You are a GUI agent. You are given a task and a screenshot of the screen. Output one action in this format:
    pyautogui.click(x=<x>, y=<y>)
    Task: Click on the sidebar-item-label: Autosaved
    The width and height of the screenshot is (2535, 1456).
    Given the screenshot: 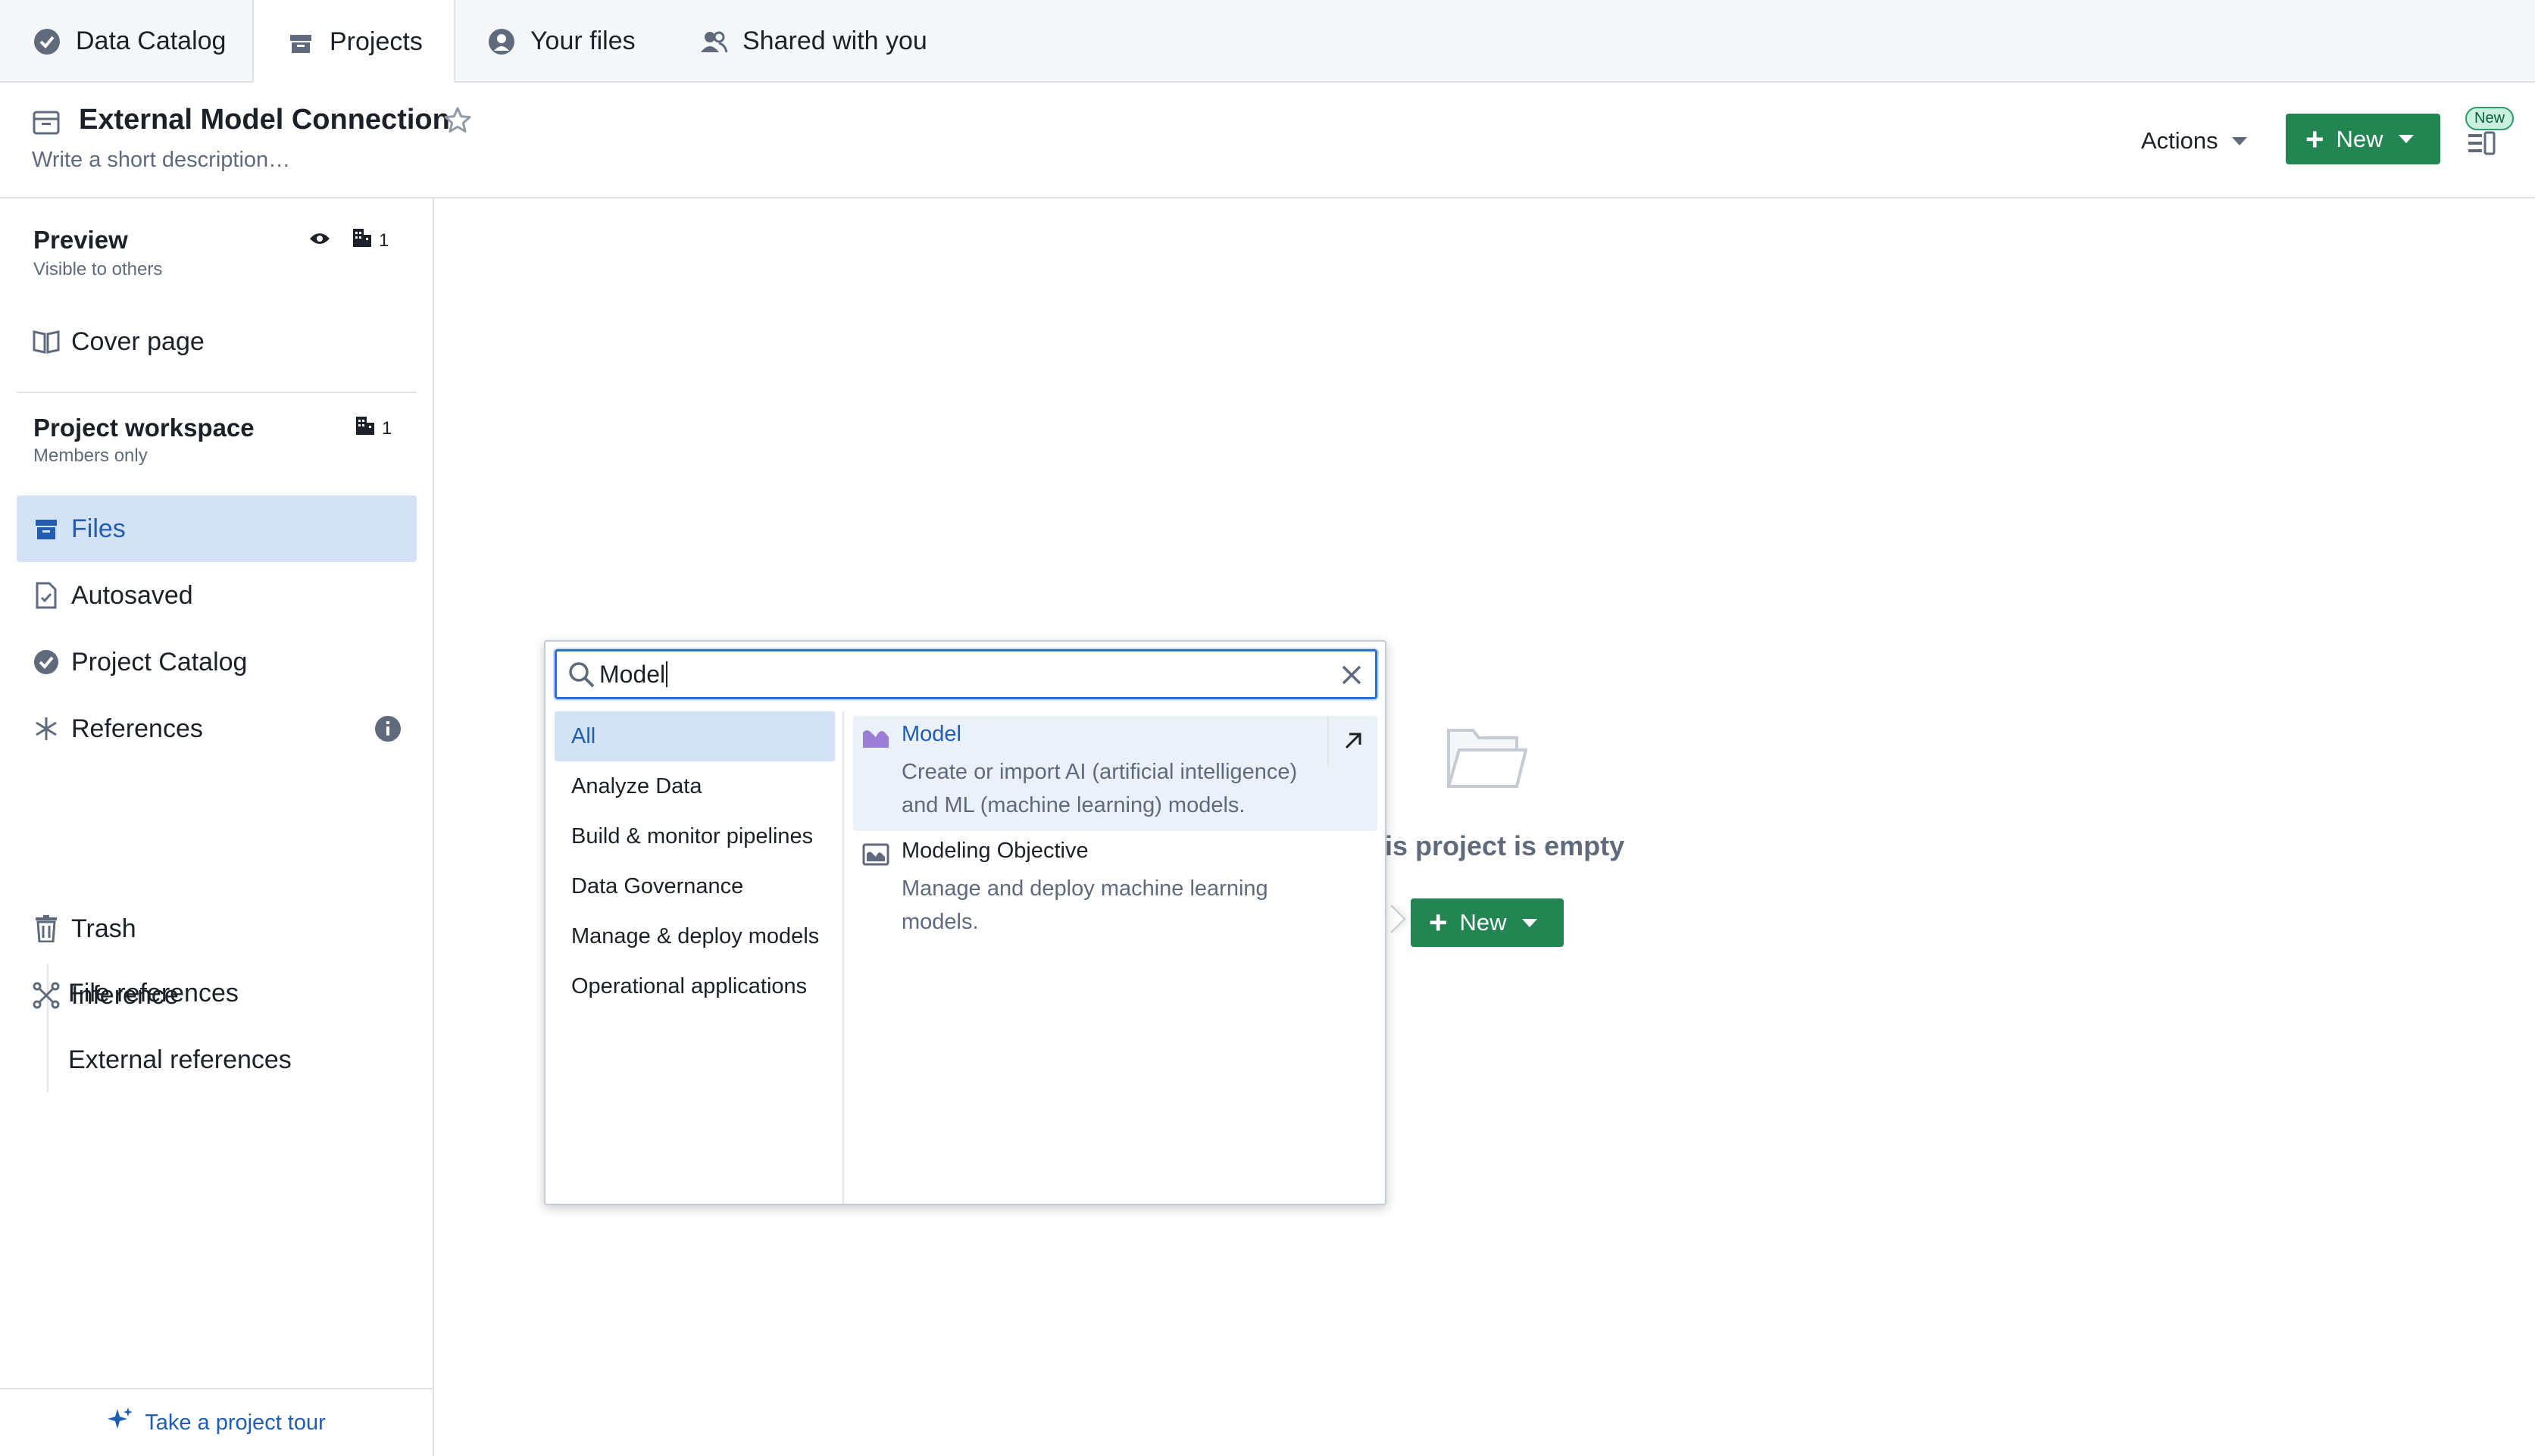 What is the action you would take?
    pyautogui.click(x=132, y=595)
    